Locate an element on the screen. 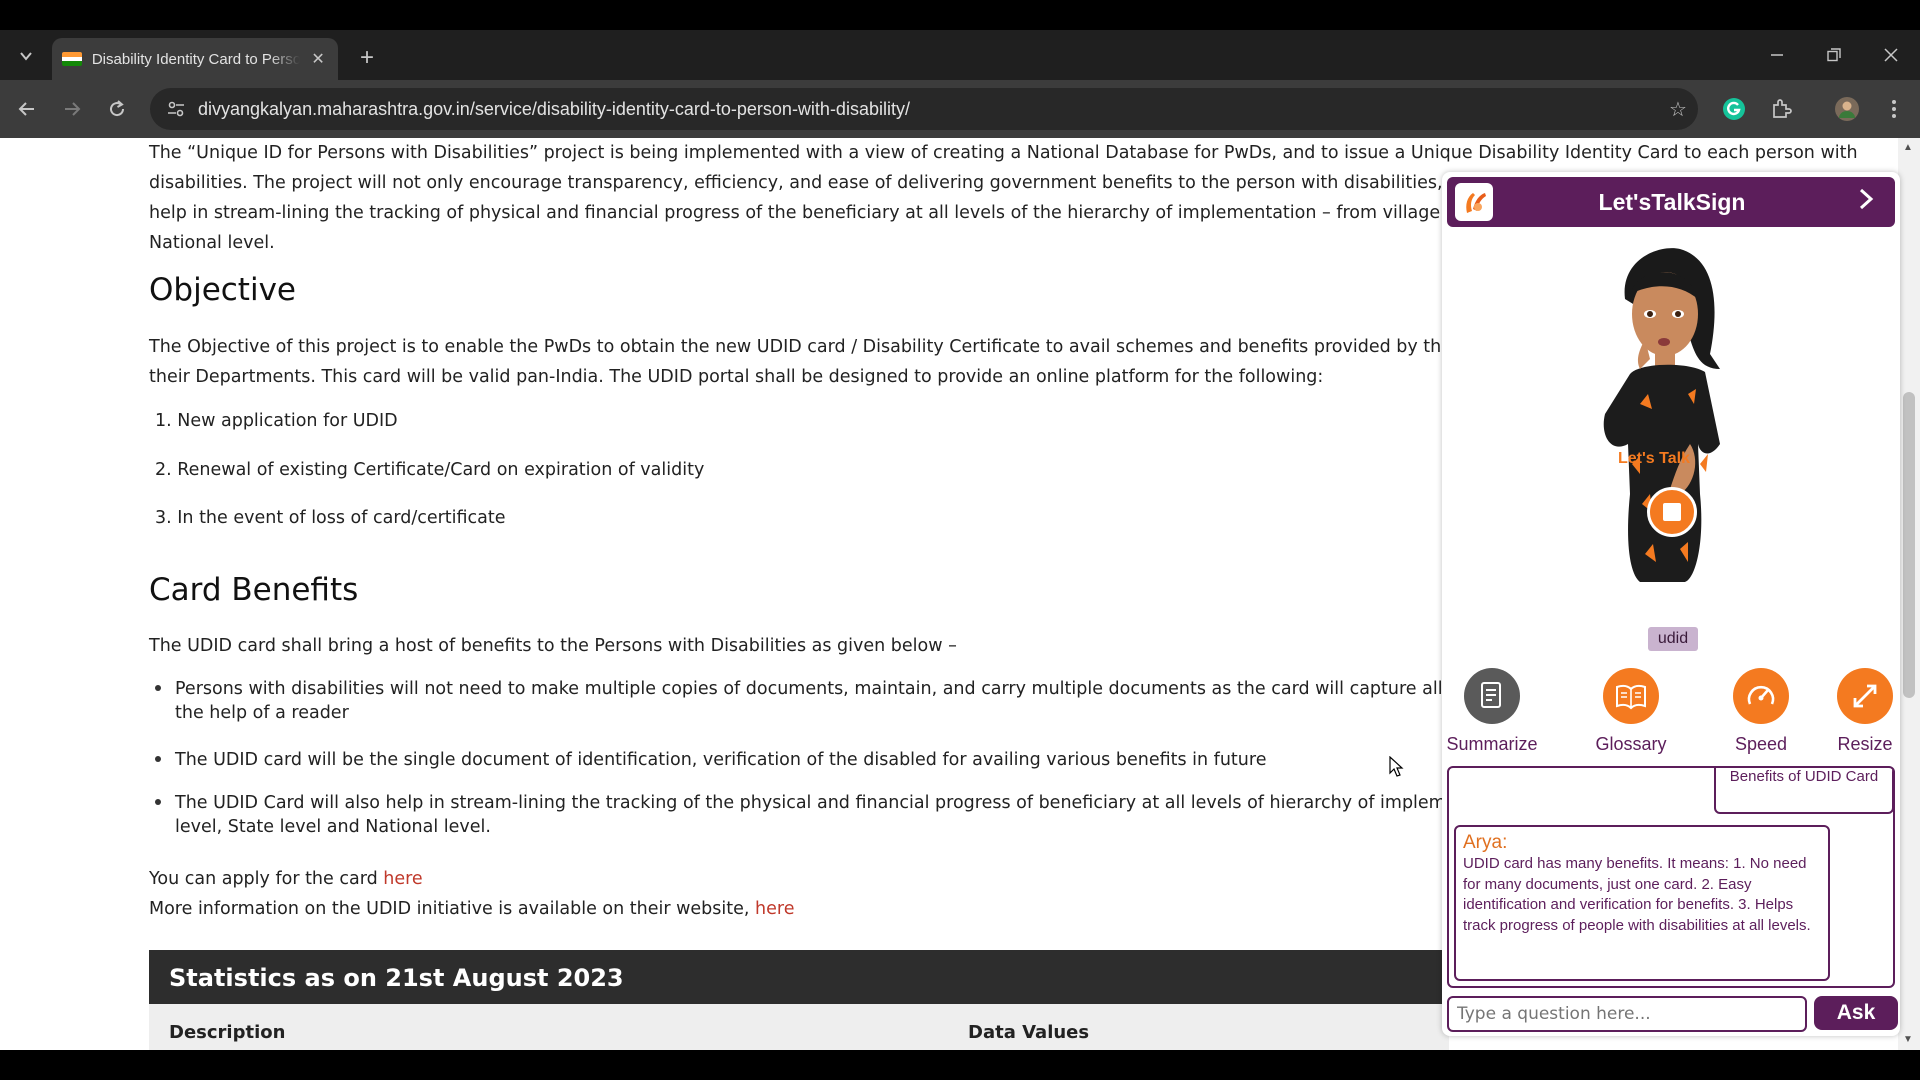 This screenshot has height=1080, width=1920. objective-item-1: 1. New application for UDID is located at coordinates (276, 421).